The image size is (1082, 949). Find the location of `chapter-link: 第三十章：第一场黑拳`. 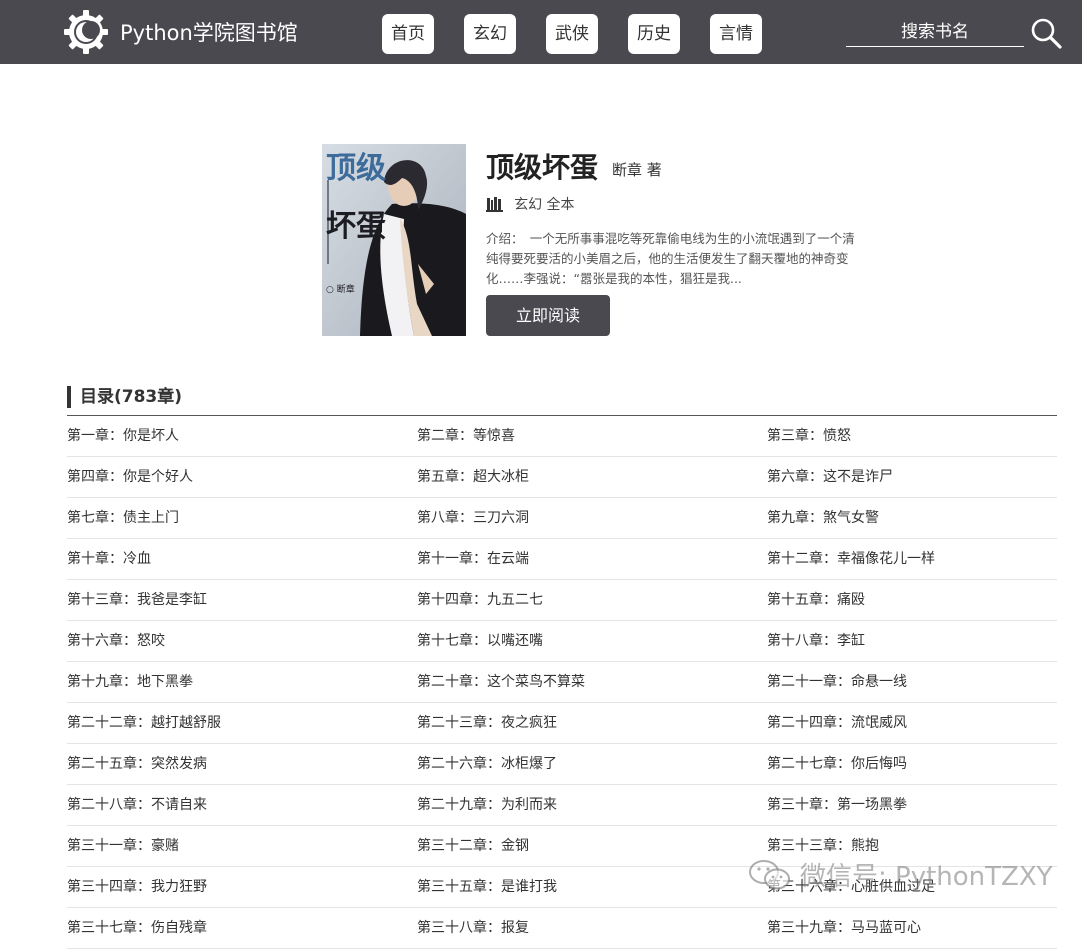

chapter-link: 第三十章：第一场黑拳 is located at coordinates (912, 805).